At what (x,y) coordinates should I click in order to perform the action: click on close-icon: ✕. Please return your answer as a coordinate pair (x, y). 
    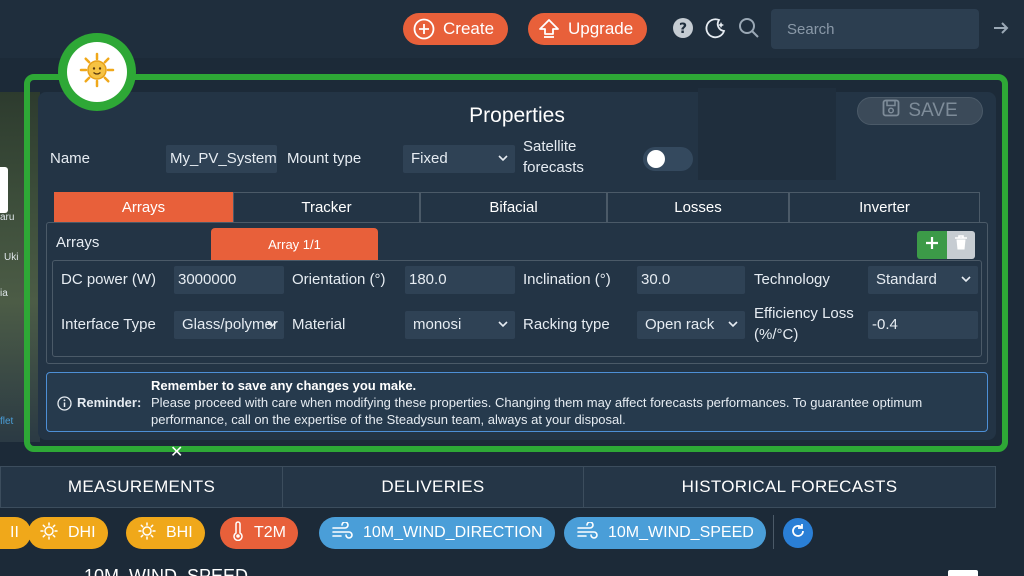
    Looking at the image, I should click on (176, 452).